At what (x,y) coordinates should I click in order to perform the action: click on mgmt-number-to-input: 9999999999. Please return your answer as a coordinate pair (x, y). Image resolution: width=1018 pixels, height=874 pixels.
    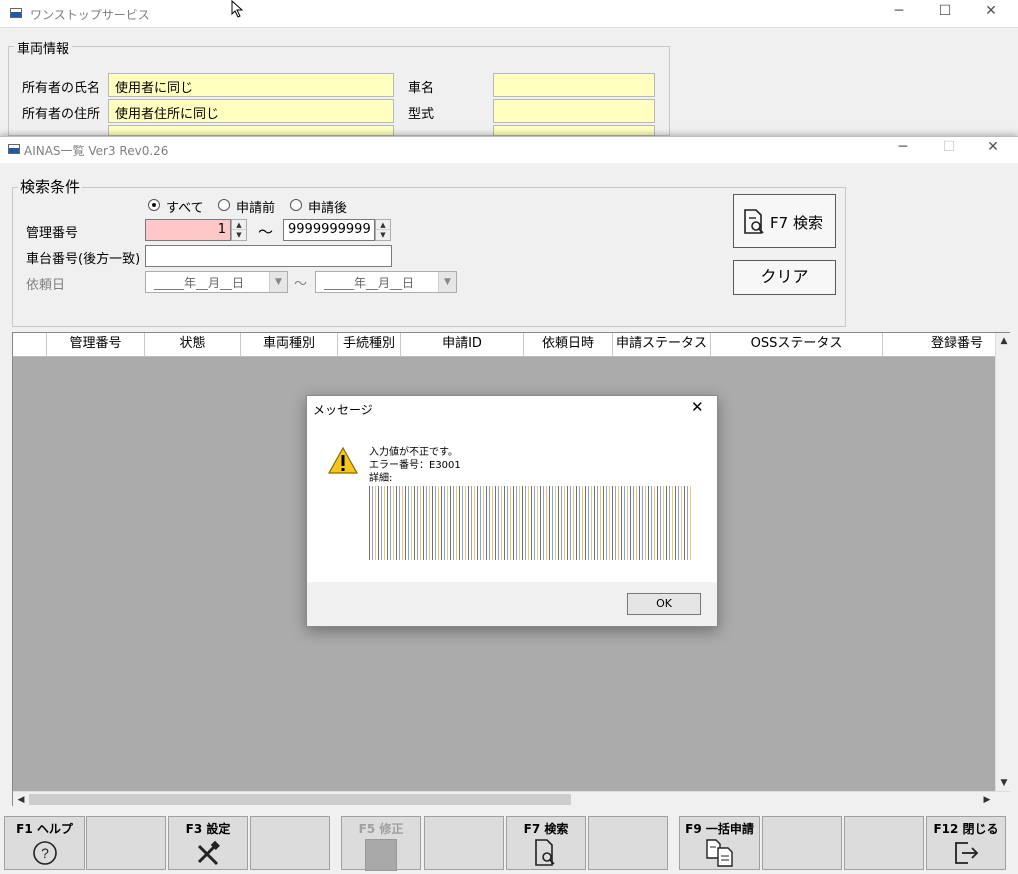
    Looking at the image, I should click on (329, 230).